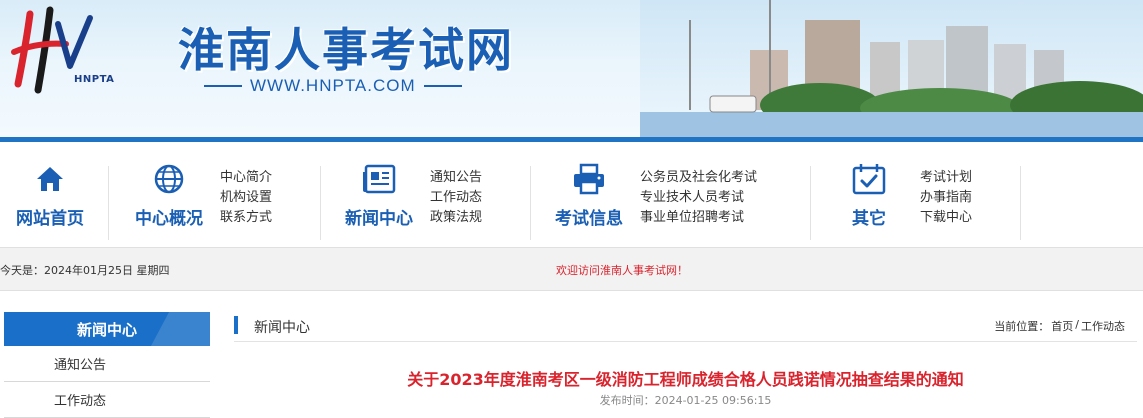  I want to click on nav-label: 新闻中心, so click(379, 219).